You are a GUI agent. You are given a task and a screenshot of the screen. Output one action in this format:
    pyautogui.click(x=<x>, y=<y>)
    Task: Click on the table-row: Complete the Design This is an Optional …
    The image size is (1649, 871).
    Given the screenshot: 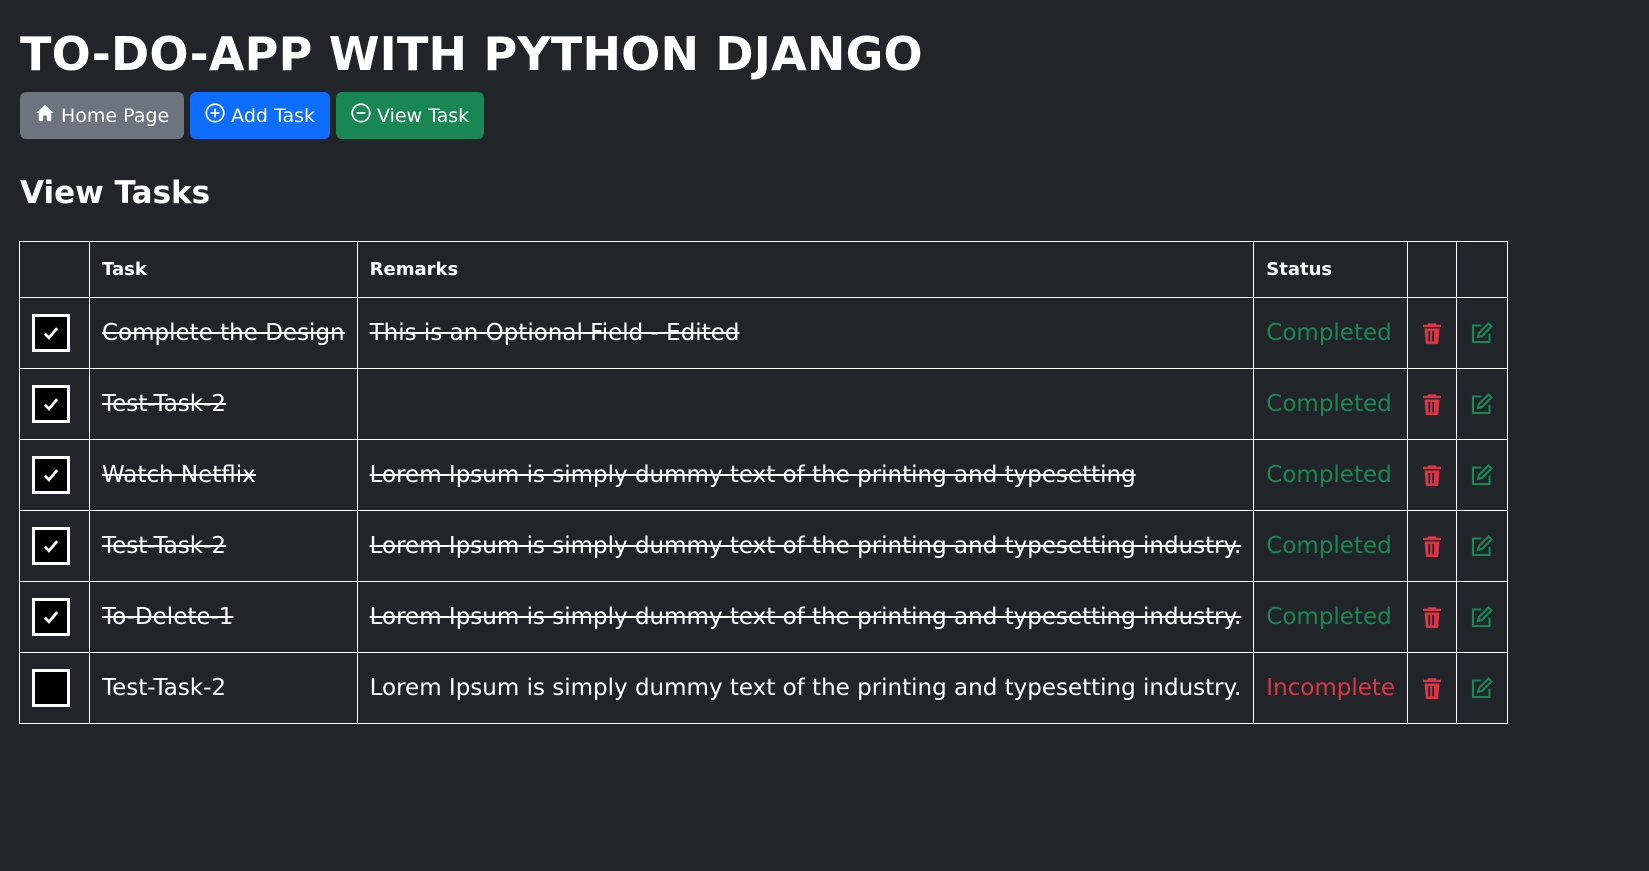 What is the action you would take?
    pyautogui.click(x=764, y=333)
    